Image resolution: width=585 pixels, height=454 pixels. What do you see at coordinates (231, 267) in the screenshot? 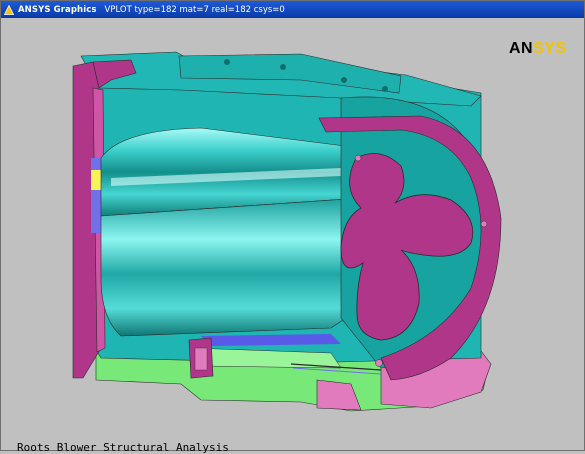
I see `rotor-lower` at bounding box center [231, 267].